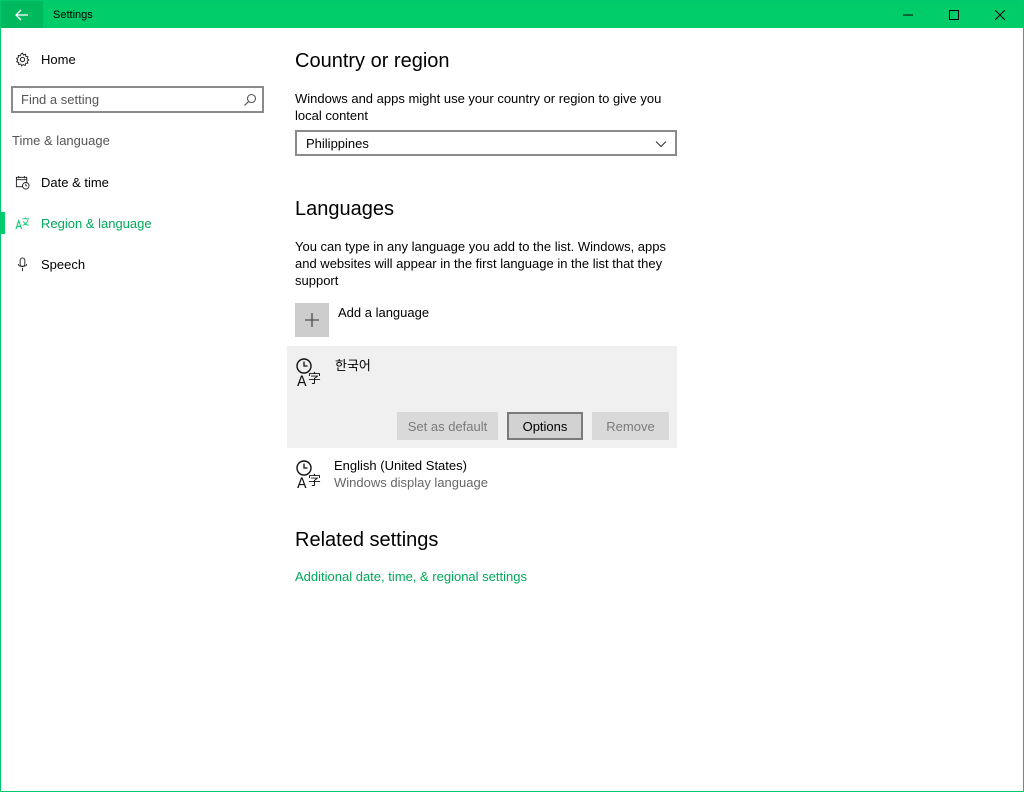  I want to click on sidebar-item-date-time: Date & time, so click(140, 182).